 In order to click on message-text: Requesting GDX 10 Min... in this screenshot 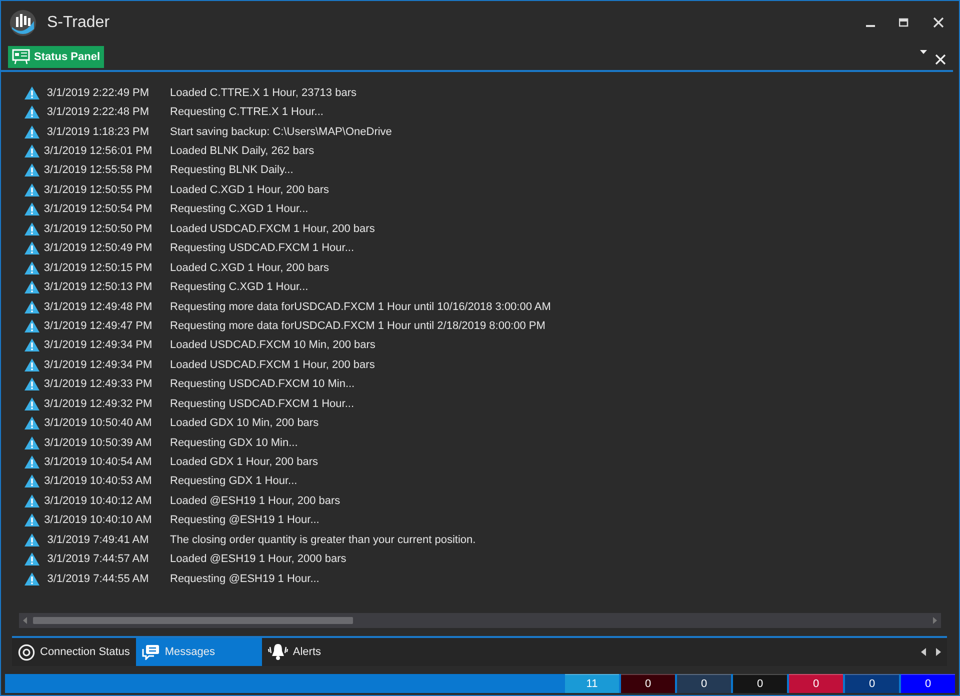, I will do `click(234, 442)`.